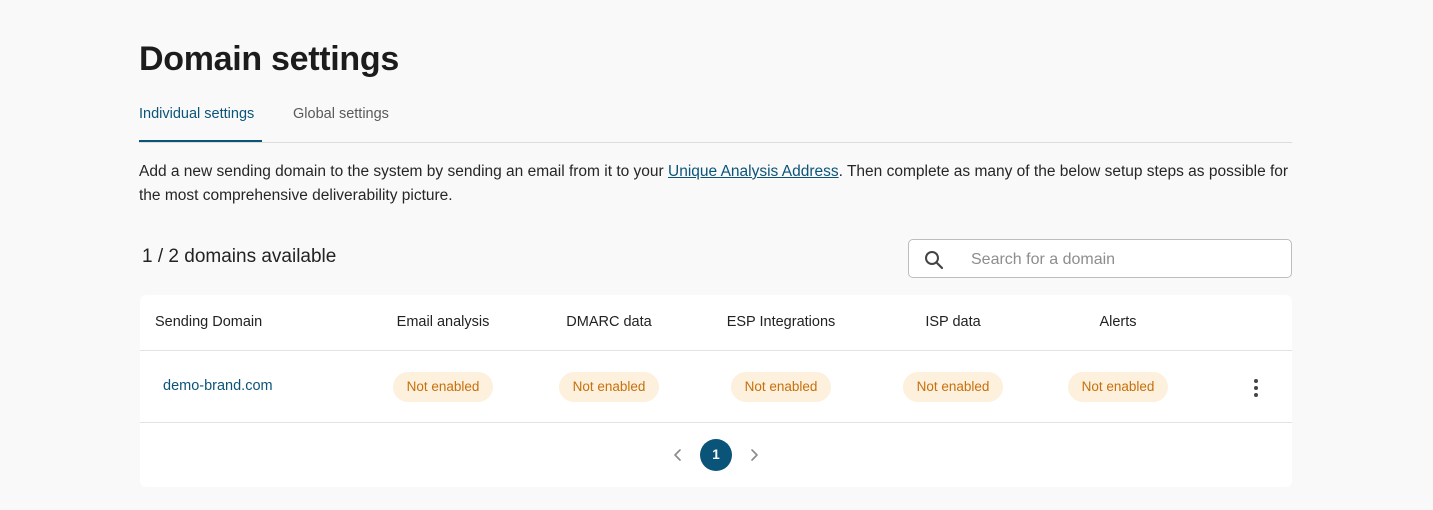  Describe the element at coordinates (1118, 322) in the screenshot. I see `column-header-alerts: Alerts` at that location.